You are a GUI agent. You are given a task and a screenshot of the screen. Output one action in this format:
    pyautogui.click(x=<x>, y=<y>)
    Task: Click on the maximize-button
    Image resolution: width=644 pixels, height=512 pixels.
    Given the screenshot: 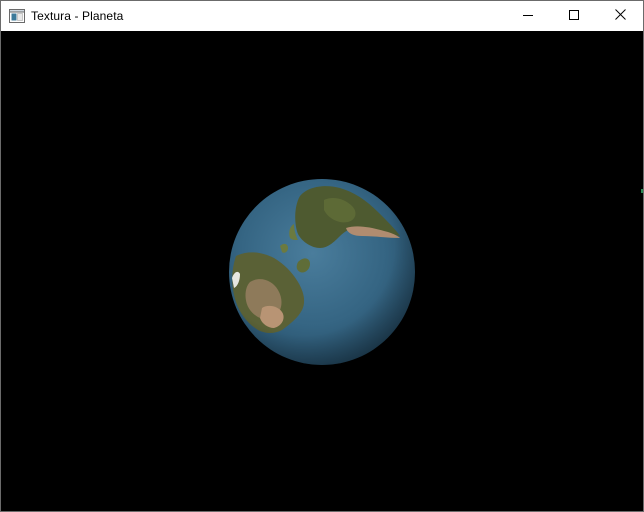 What is the action you would take?
    pyautogui.click(x=574, y=16)
    